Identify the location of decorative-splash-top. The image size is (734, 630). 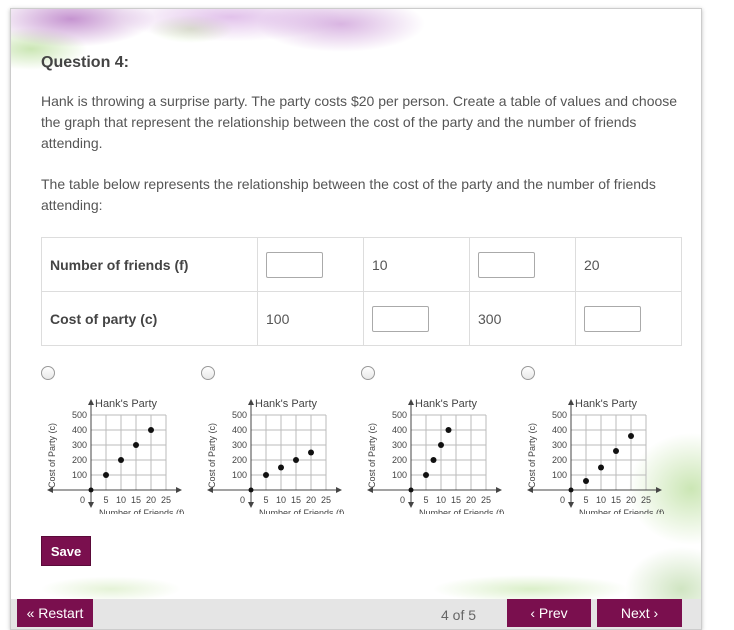
(356, 46).